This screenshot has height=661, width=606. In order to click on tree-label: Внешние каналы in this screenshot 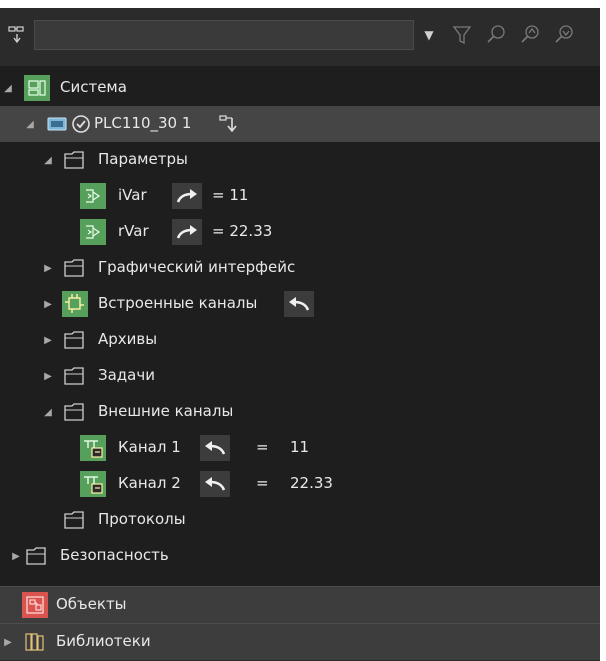, I will do `click(166, 411)`.